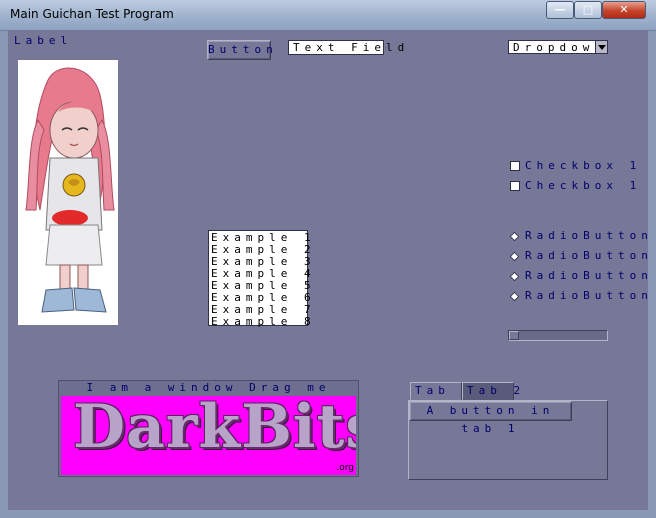 This screenshot has height=518, width=656. I want to click on dropdown: Dropdown, so click(558, 47).